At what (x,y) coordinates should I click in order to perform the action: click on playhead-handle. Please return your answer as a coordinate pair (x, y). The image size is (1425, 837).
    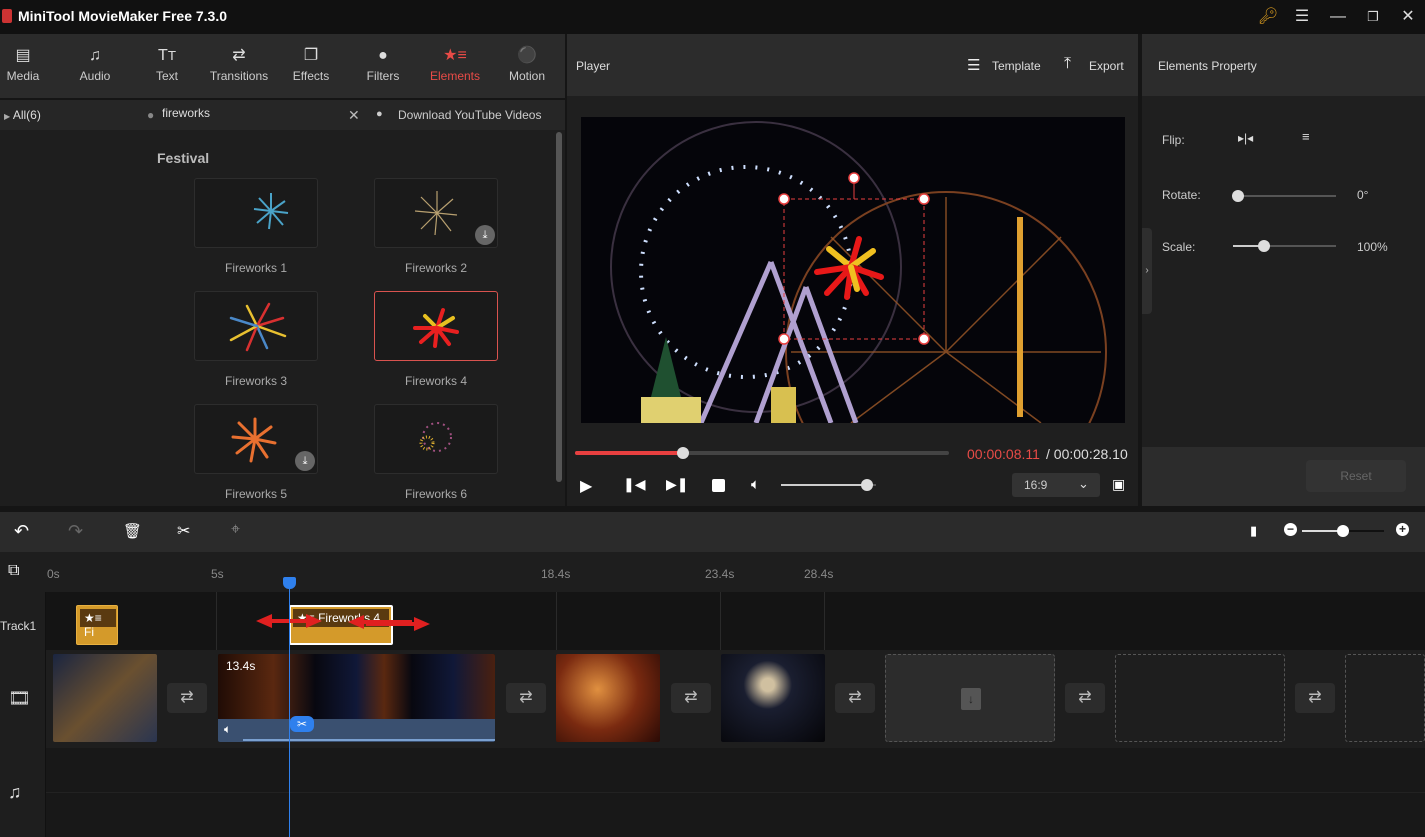
    Looking at the image, I should click on (289, 583).